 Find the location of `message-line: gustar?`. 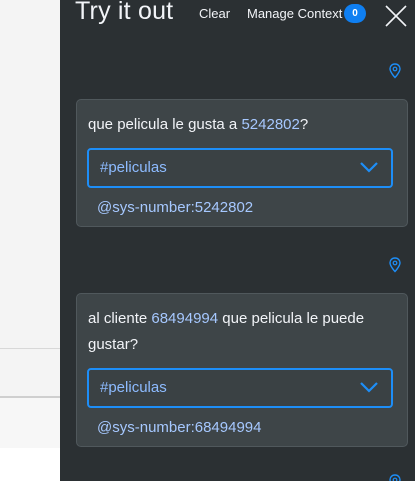

message-line: gustar? is located at coordinates (113, 344).